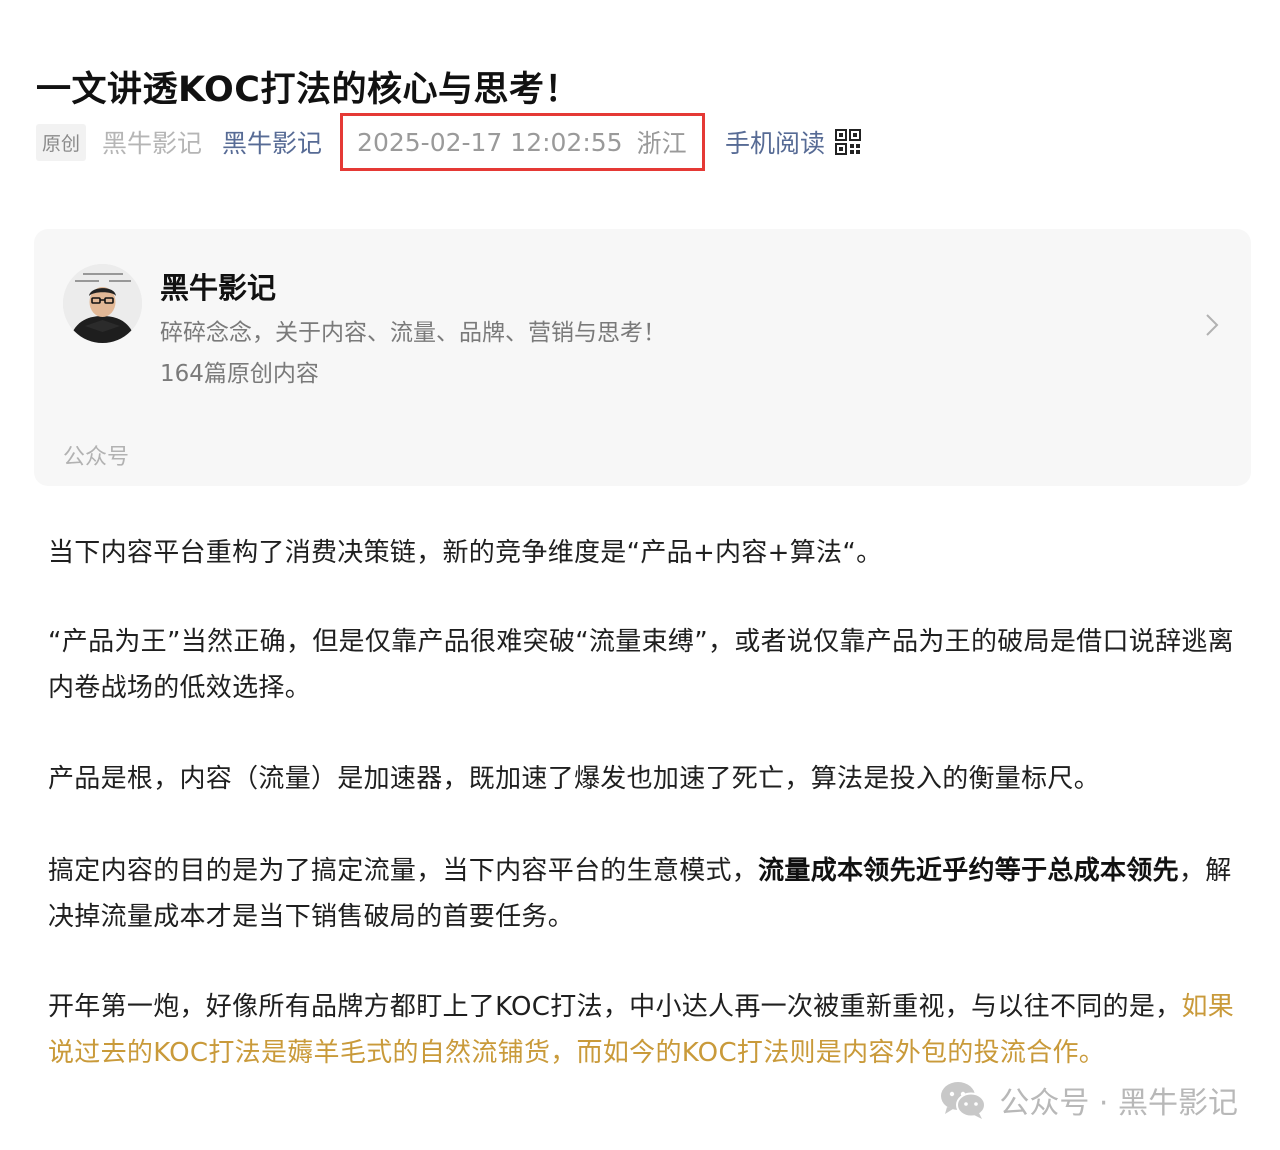  I want to click on watermark-text: 公众号 · 黑牛影记, so click(1118, 1103).